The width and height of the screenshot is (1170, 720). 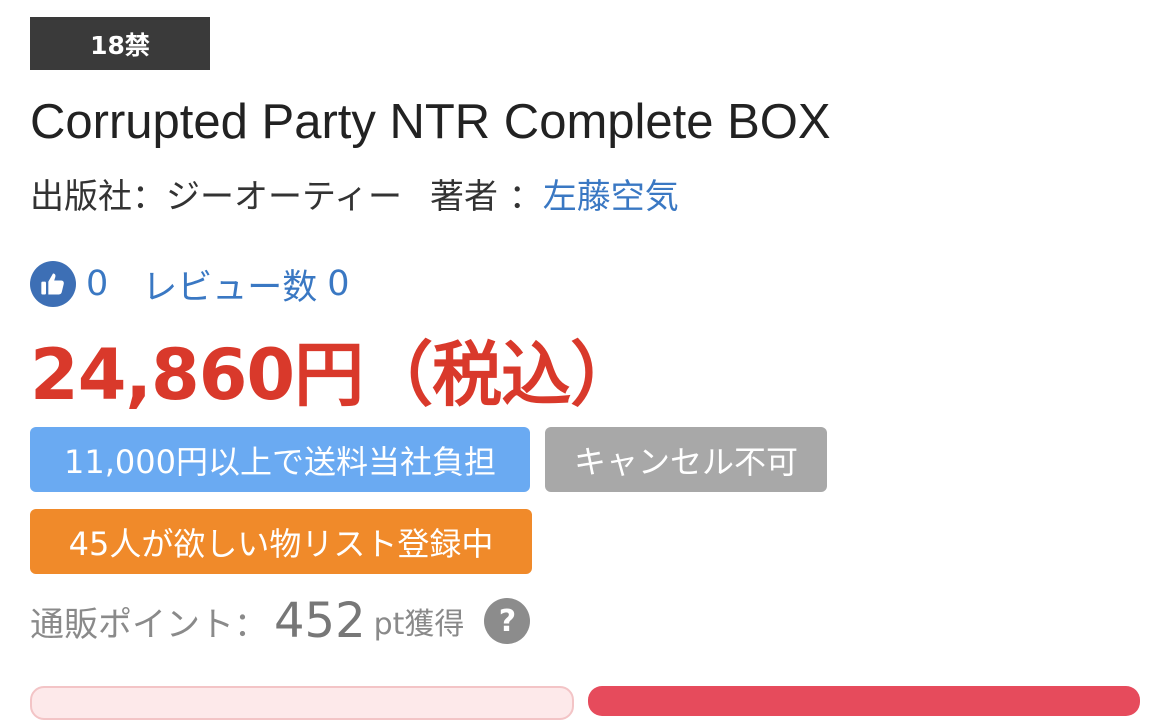 I want to click on publisher-name: ジーオーティー, so click(x=284, y=197).